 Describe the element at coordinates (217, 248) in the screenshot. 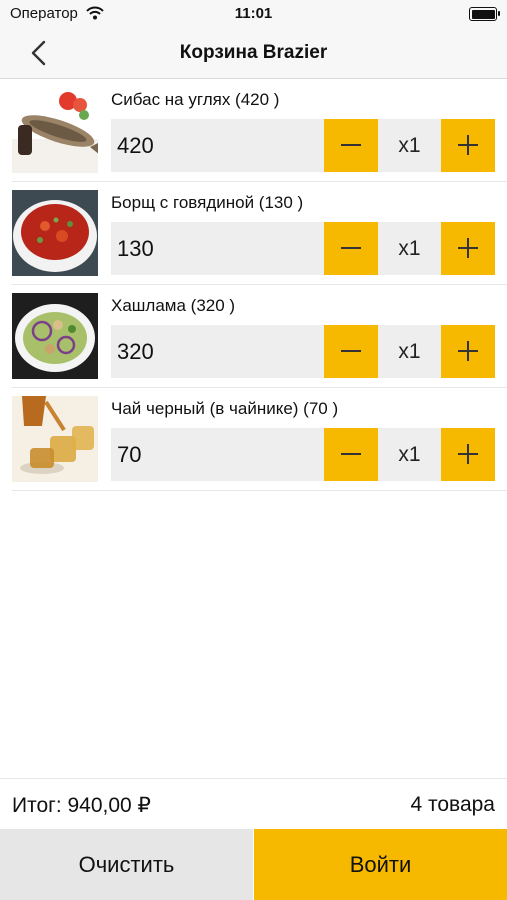

I see `price-field: 130` at that location.